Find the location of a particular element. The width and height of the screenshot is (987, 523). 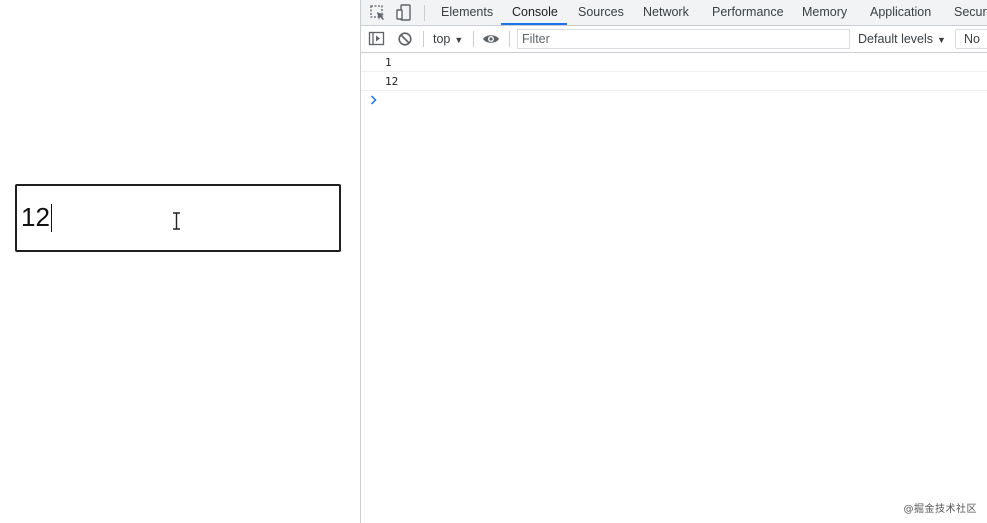

tabbar-separator is located at coordinates (424, 13).